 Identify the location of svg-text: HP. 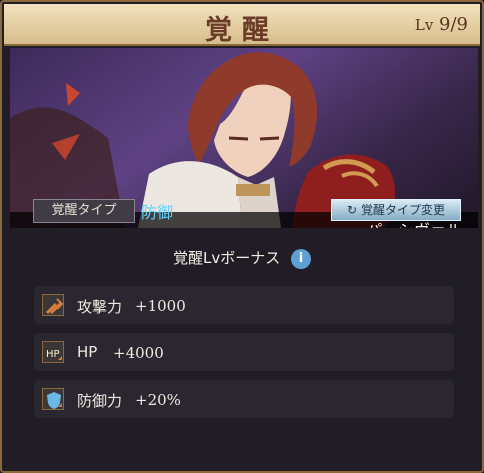
(53, 354).